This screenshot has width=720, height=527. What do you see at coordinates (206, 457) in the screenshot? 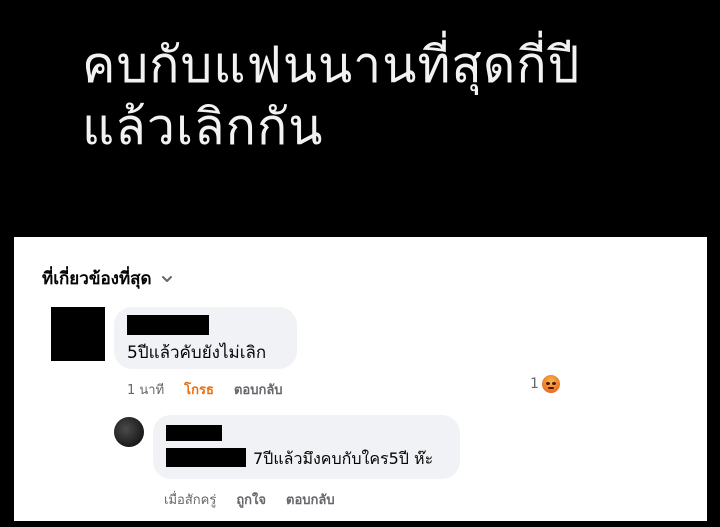
I see `redacted-mention` at bounding box center [206, 457].